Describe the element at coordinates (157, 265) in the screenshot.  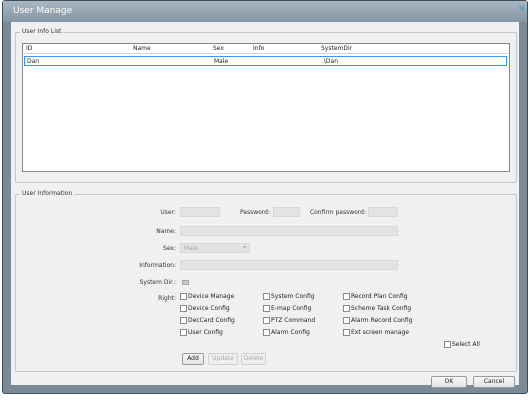
I see `information-label: Information:` at that location.